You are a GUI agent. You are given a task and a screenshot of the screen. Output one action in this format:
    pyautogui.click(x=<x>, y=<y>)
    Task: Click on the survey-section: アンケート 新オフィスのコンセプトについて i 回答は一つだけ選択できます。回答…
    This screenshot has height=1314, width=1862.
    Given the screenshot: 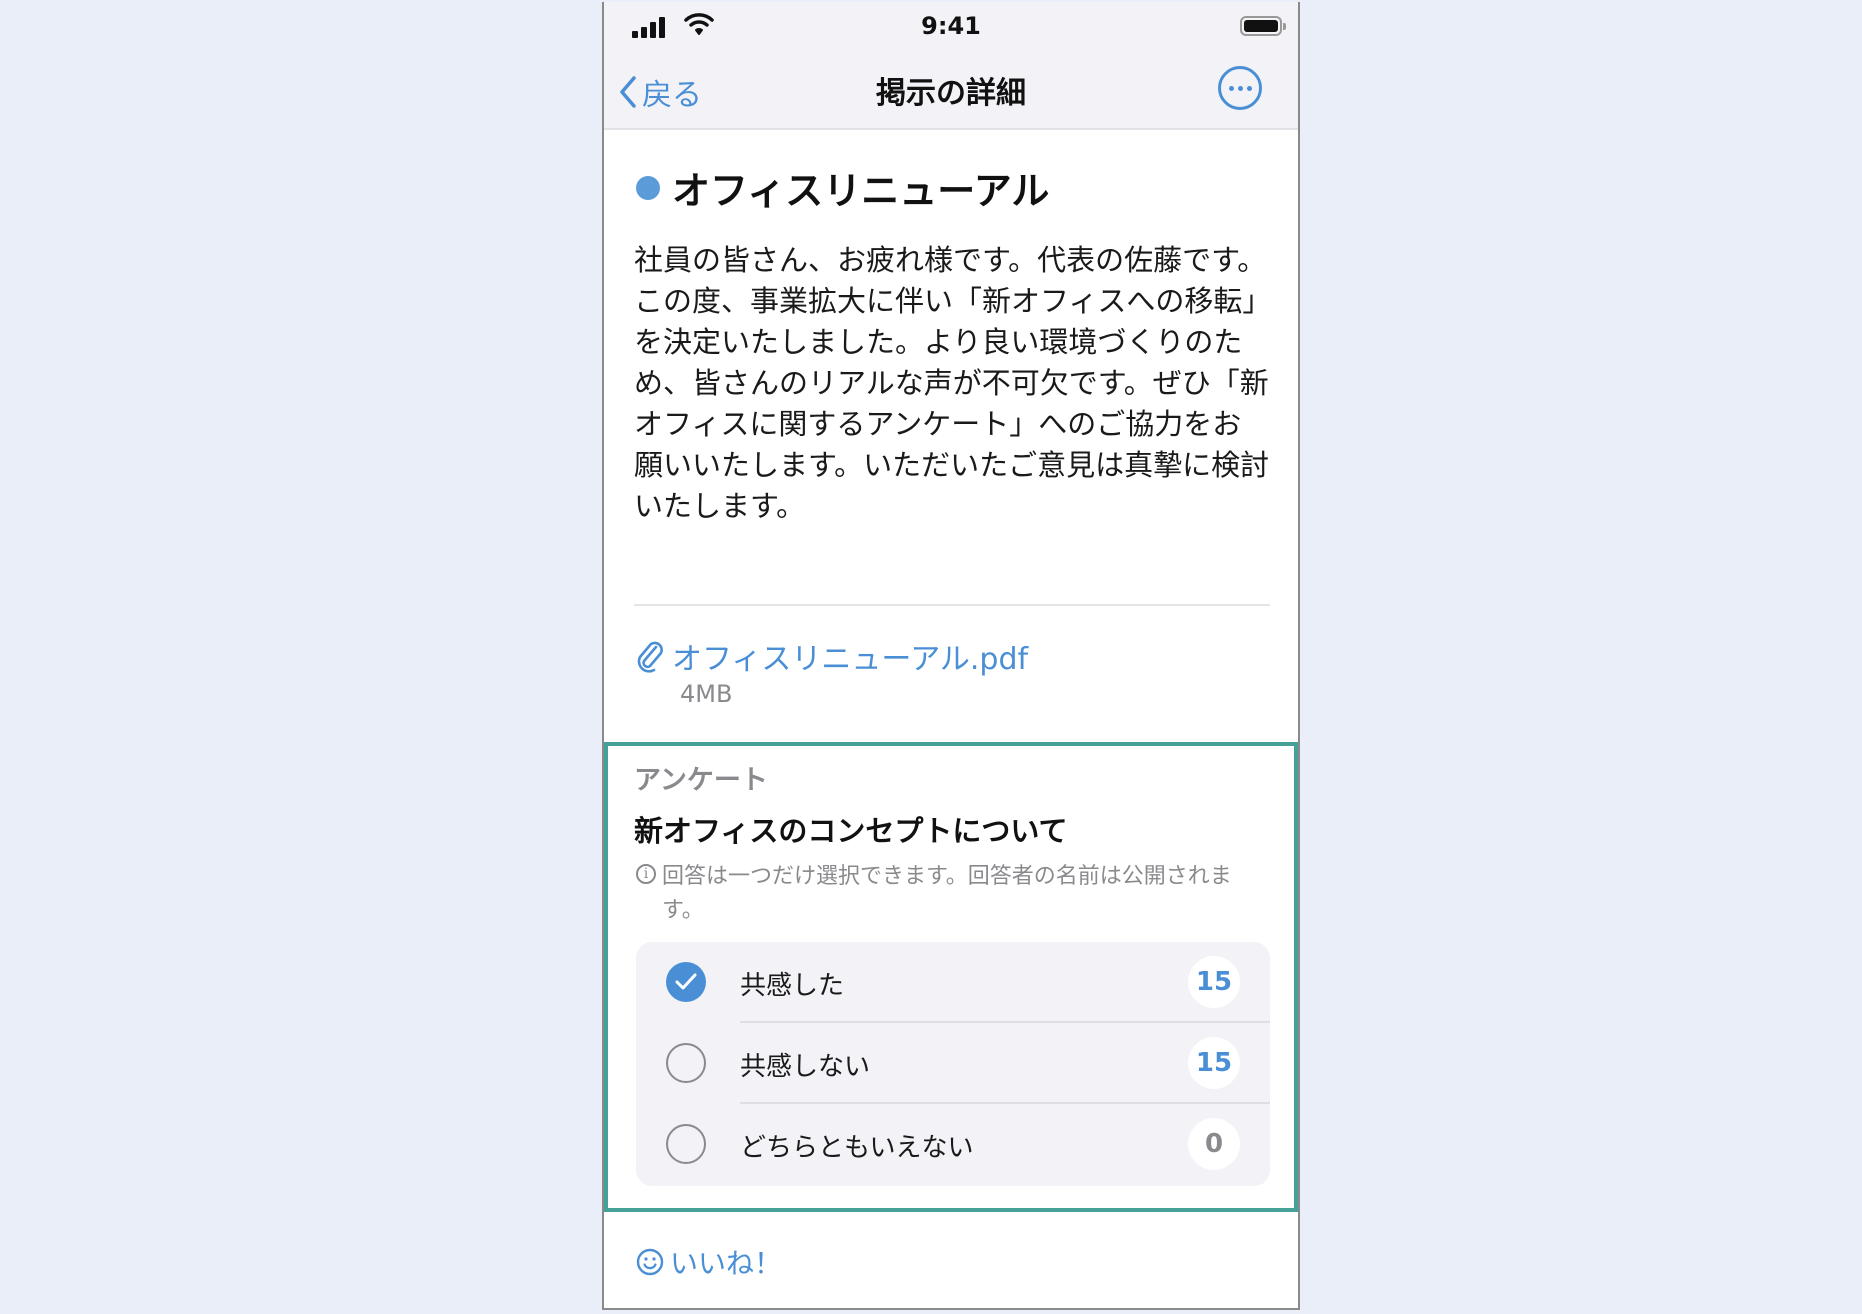 What is the action you would take?
    pyautogui.click(x=951, y=977)
    